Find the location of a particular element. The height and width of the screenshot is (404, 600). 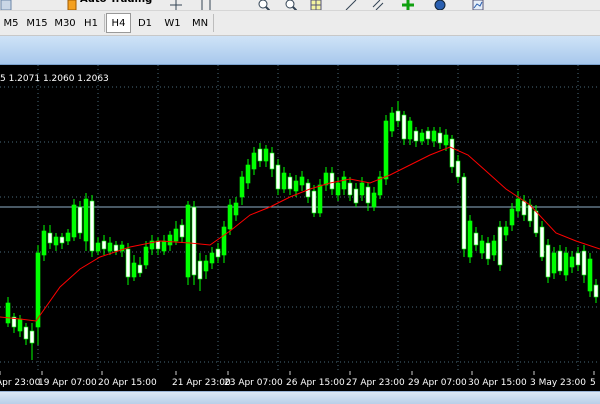

x-axis-label: 3 May 23:00 is located at coordinates (558, 383).